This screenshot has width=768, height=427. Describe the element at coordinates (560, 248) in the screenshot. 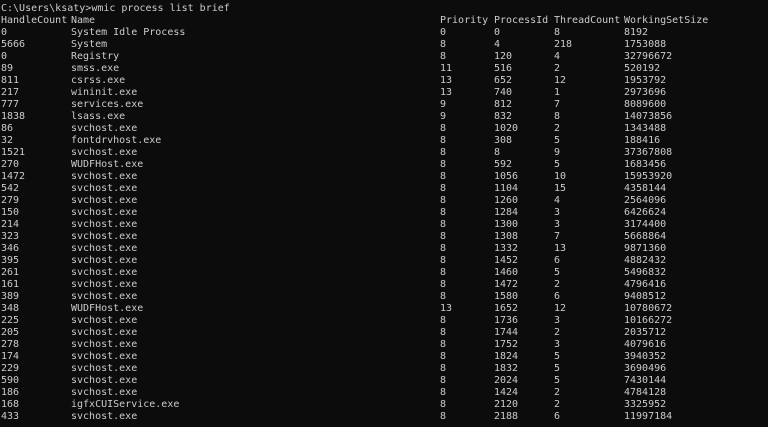

I see `cell-threadcount: 13` at that location.